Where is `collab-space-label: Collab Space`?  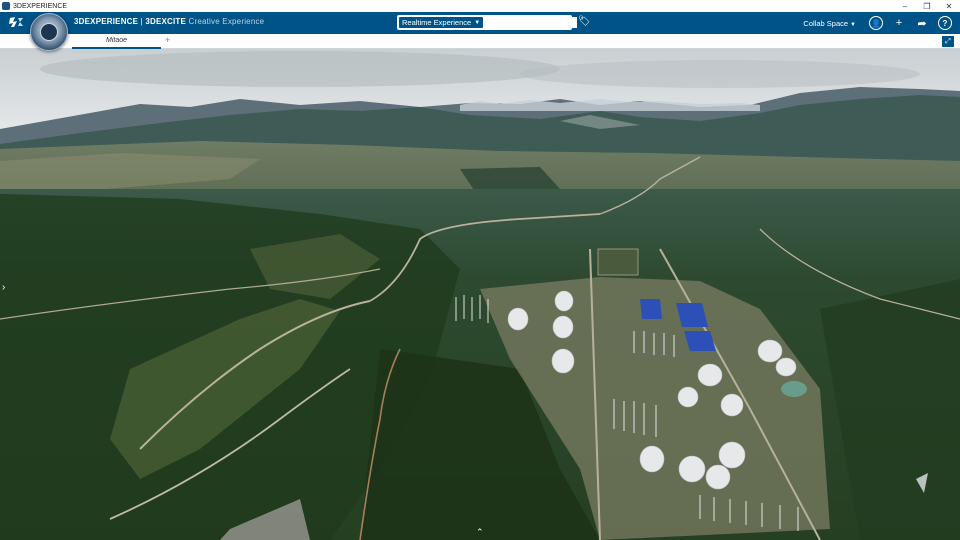
collab-space-label: Collab Space is located at coordinates (826, 23).